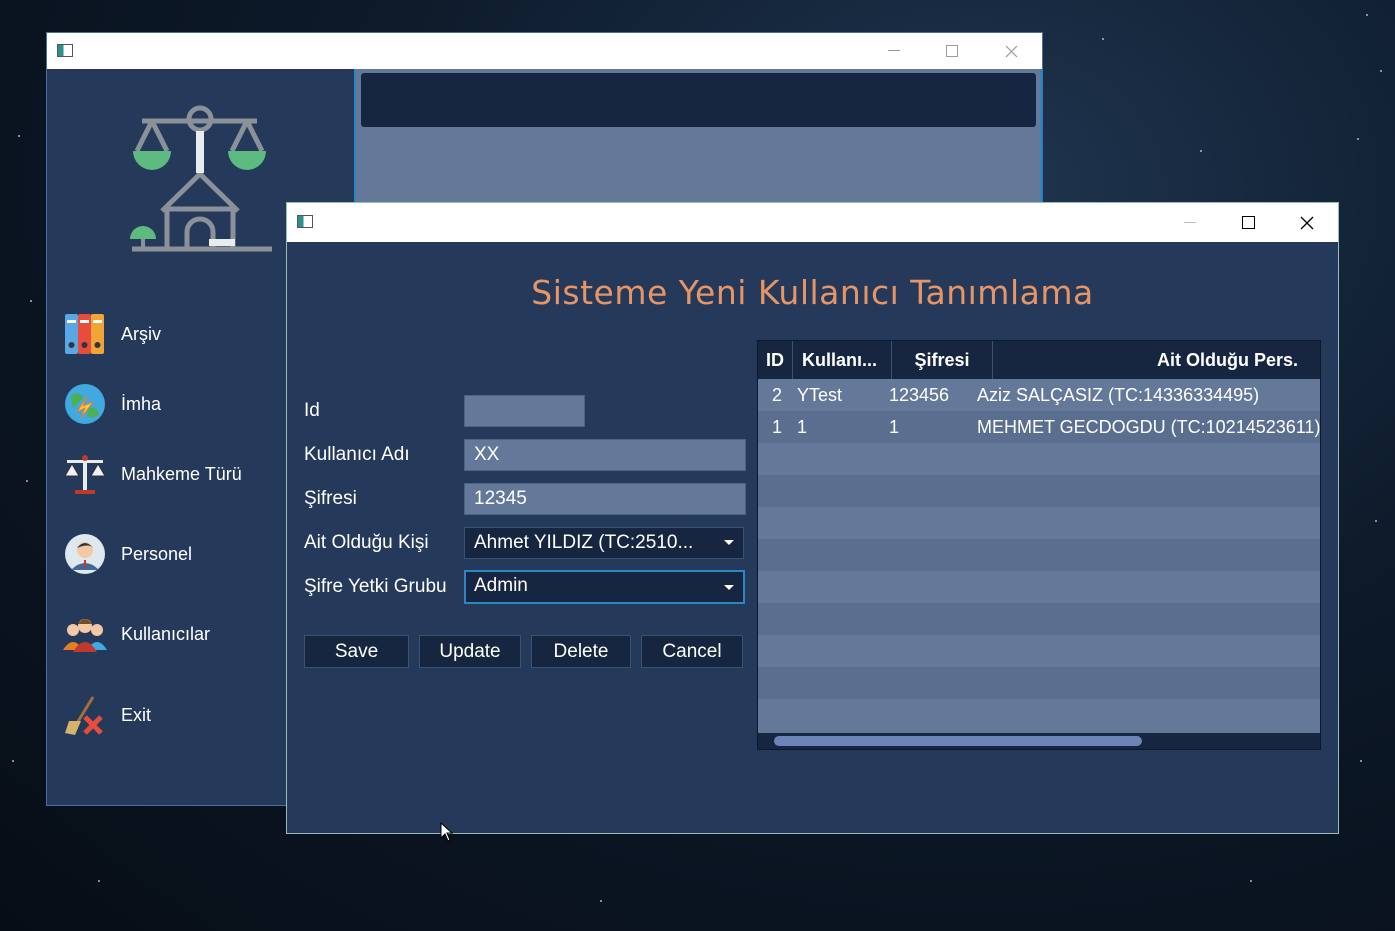 The height and width of the screenshot is (931, 1395). What do you see at coordinates (141, 403) in the screenshot?
I see `sidebar-item-label: İmha` at bounding box center [141, 403].